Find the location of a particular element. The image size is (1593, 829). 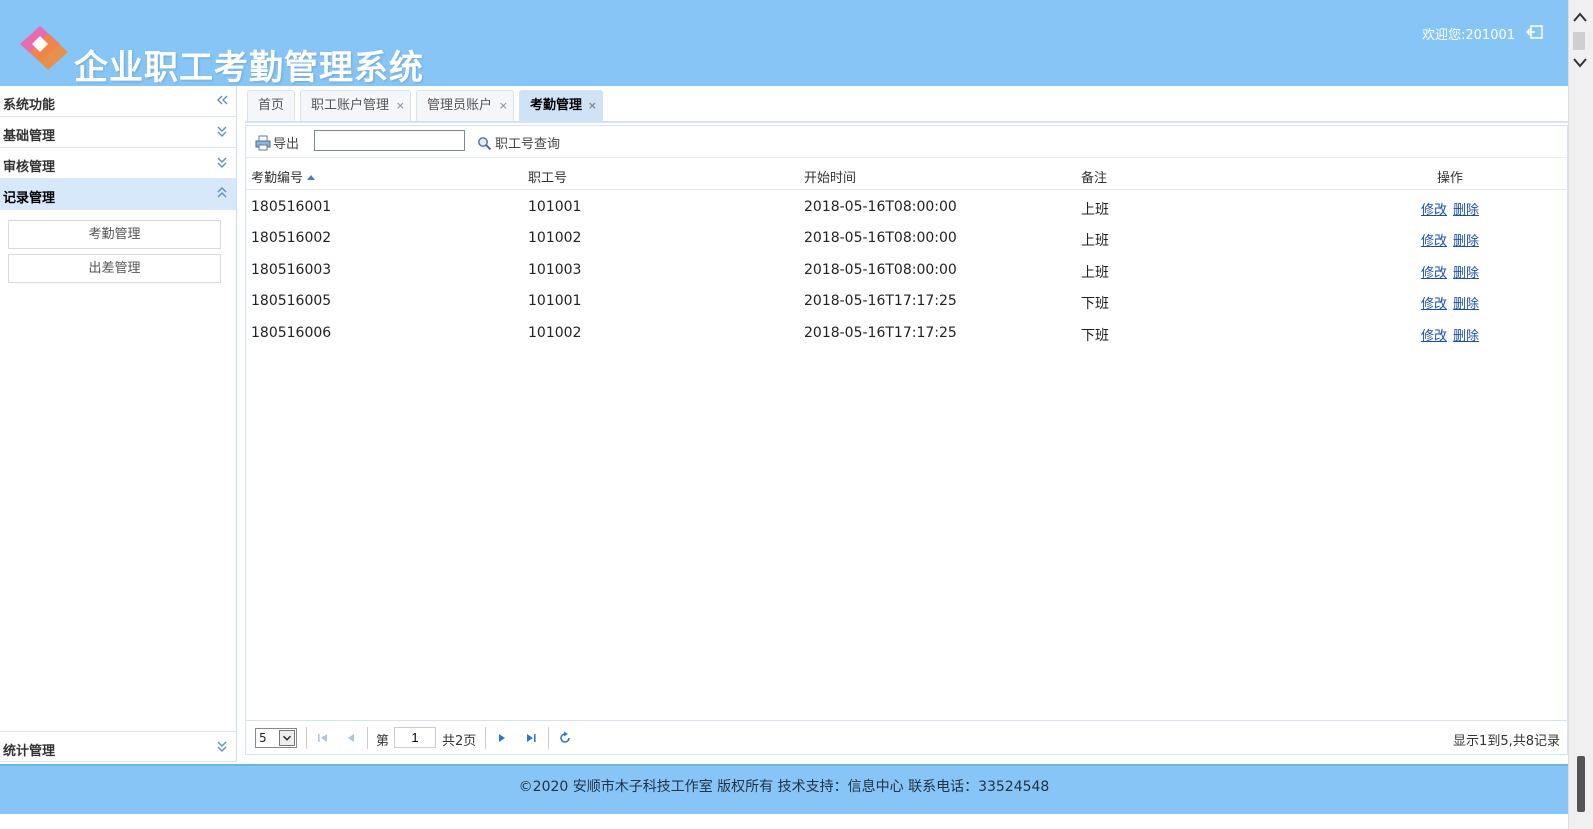

prev-page-icon is located at coordinates (351, 738).